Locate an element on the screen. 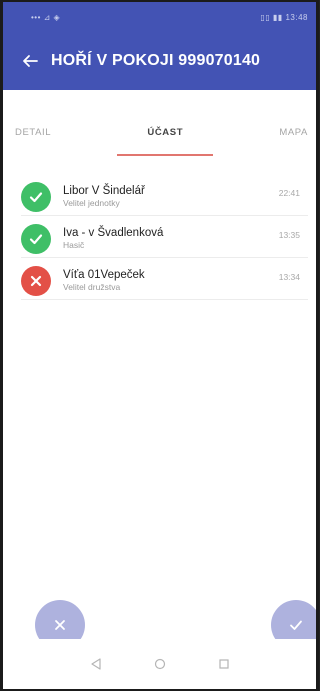  participant-name: Víťa 01Vepeček is located at coordinates (104, 274).